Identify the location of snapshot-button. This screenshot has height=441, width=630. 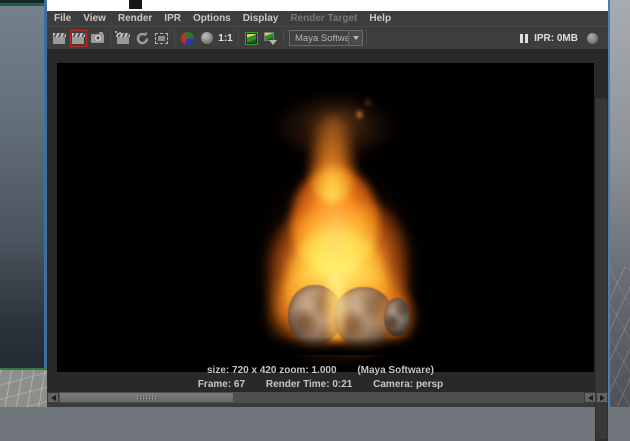
(97, 38).